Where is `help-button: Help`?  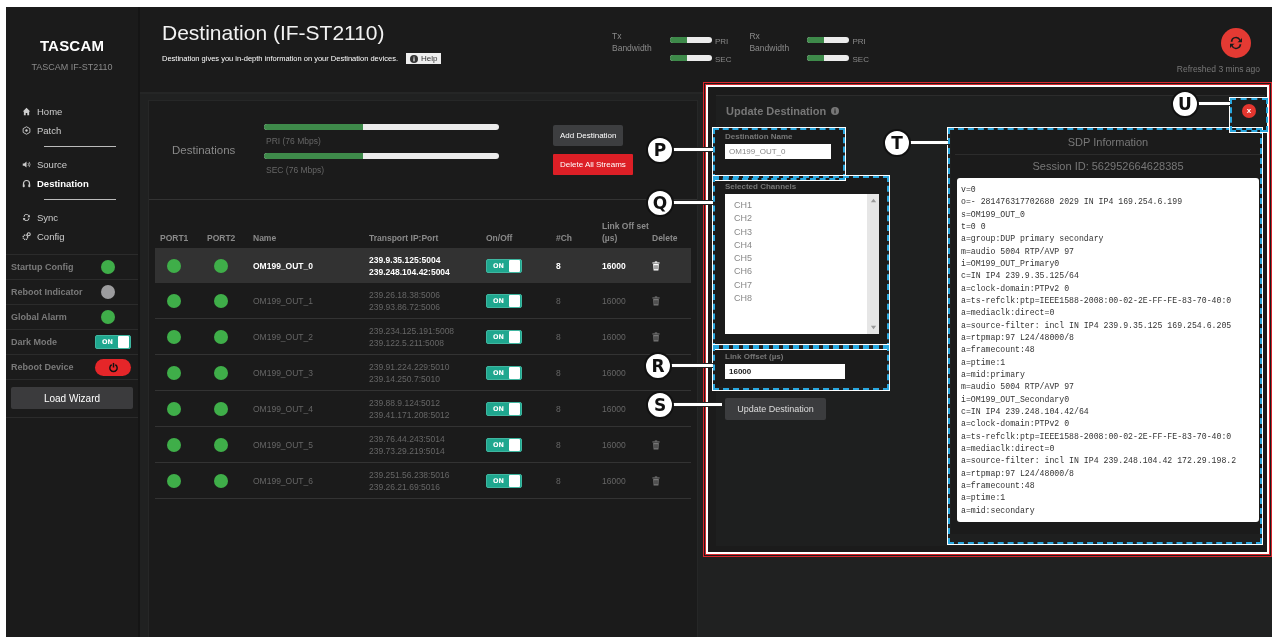 help-button: Help is located at coordinates (423, 58).